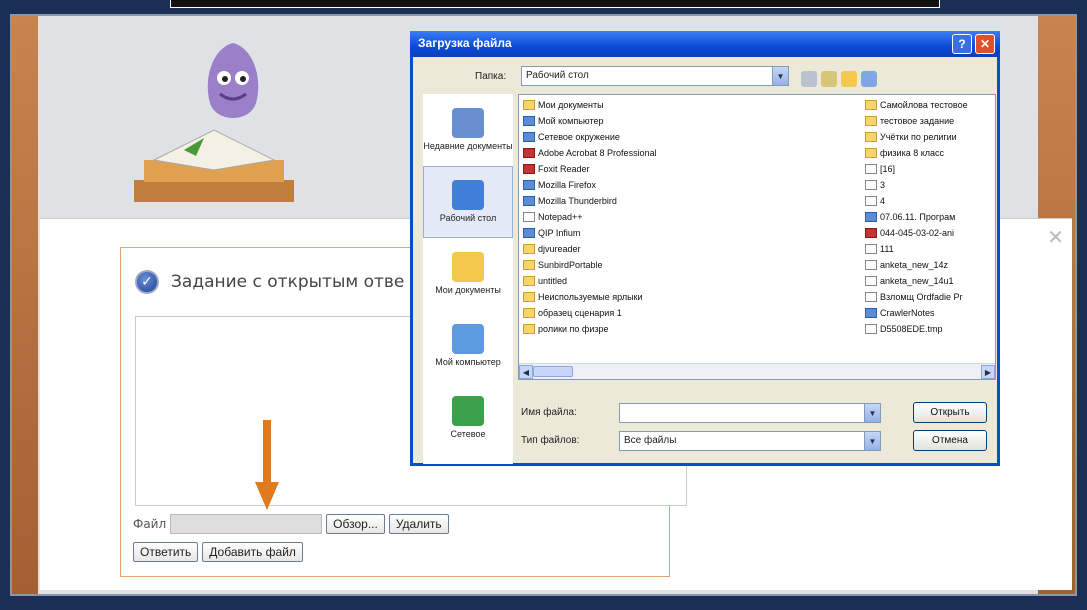  I want to click on file-item: ролики по физре, so click(590, 329).